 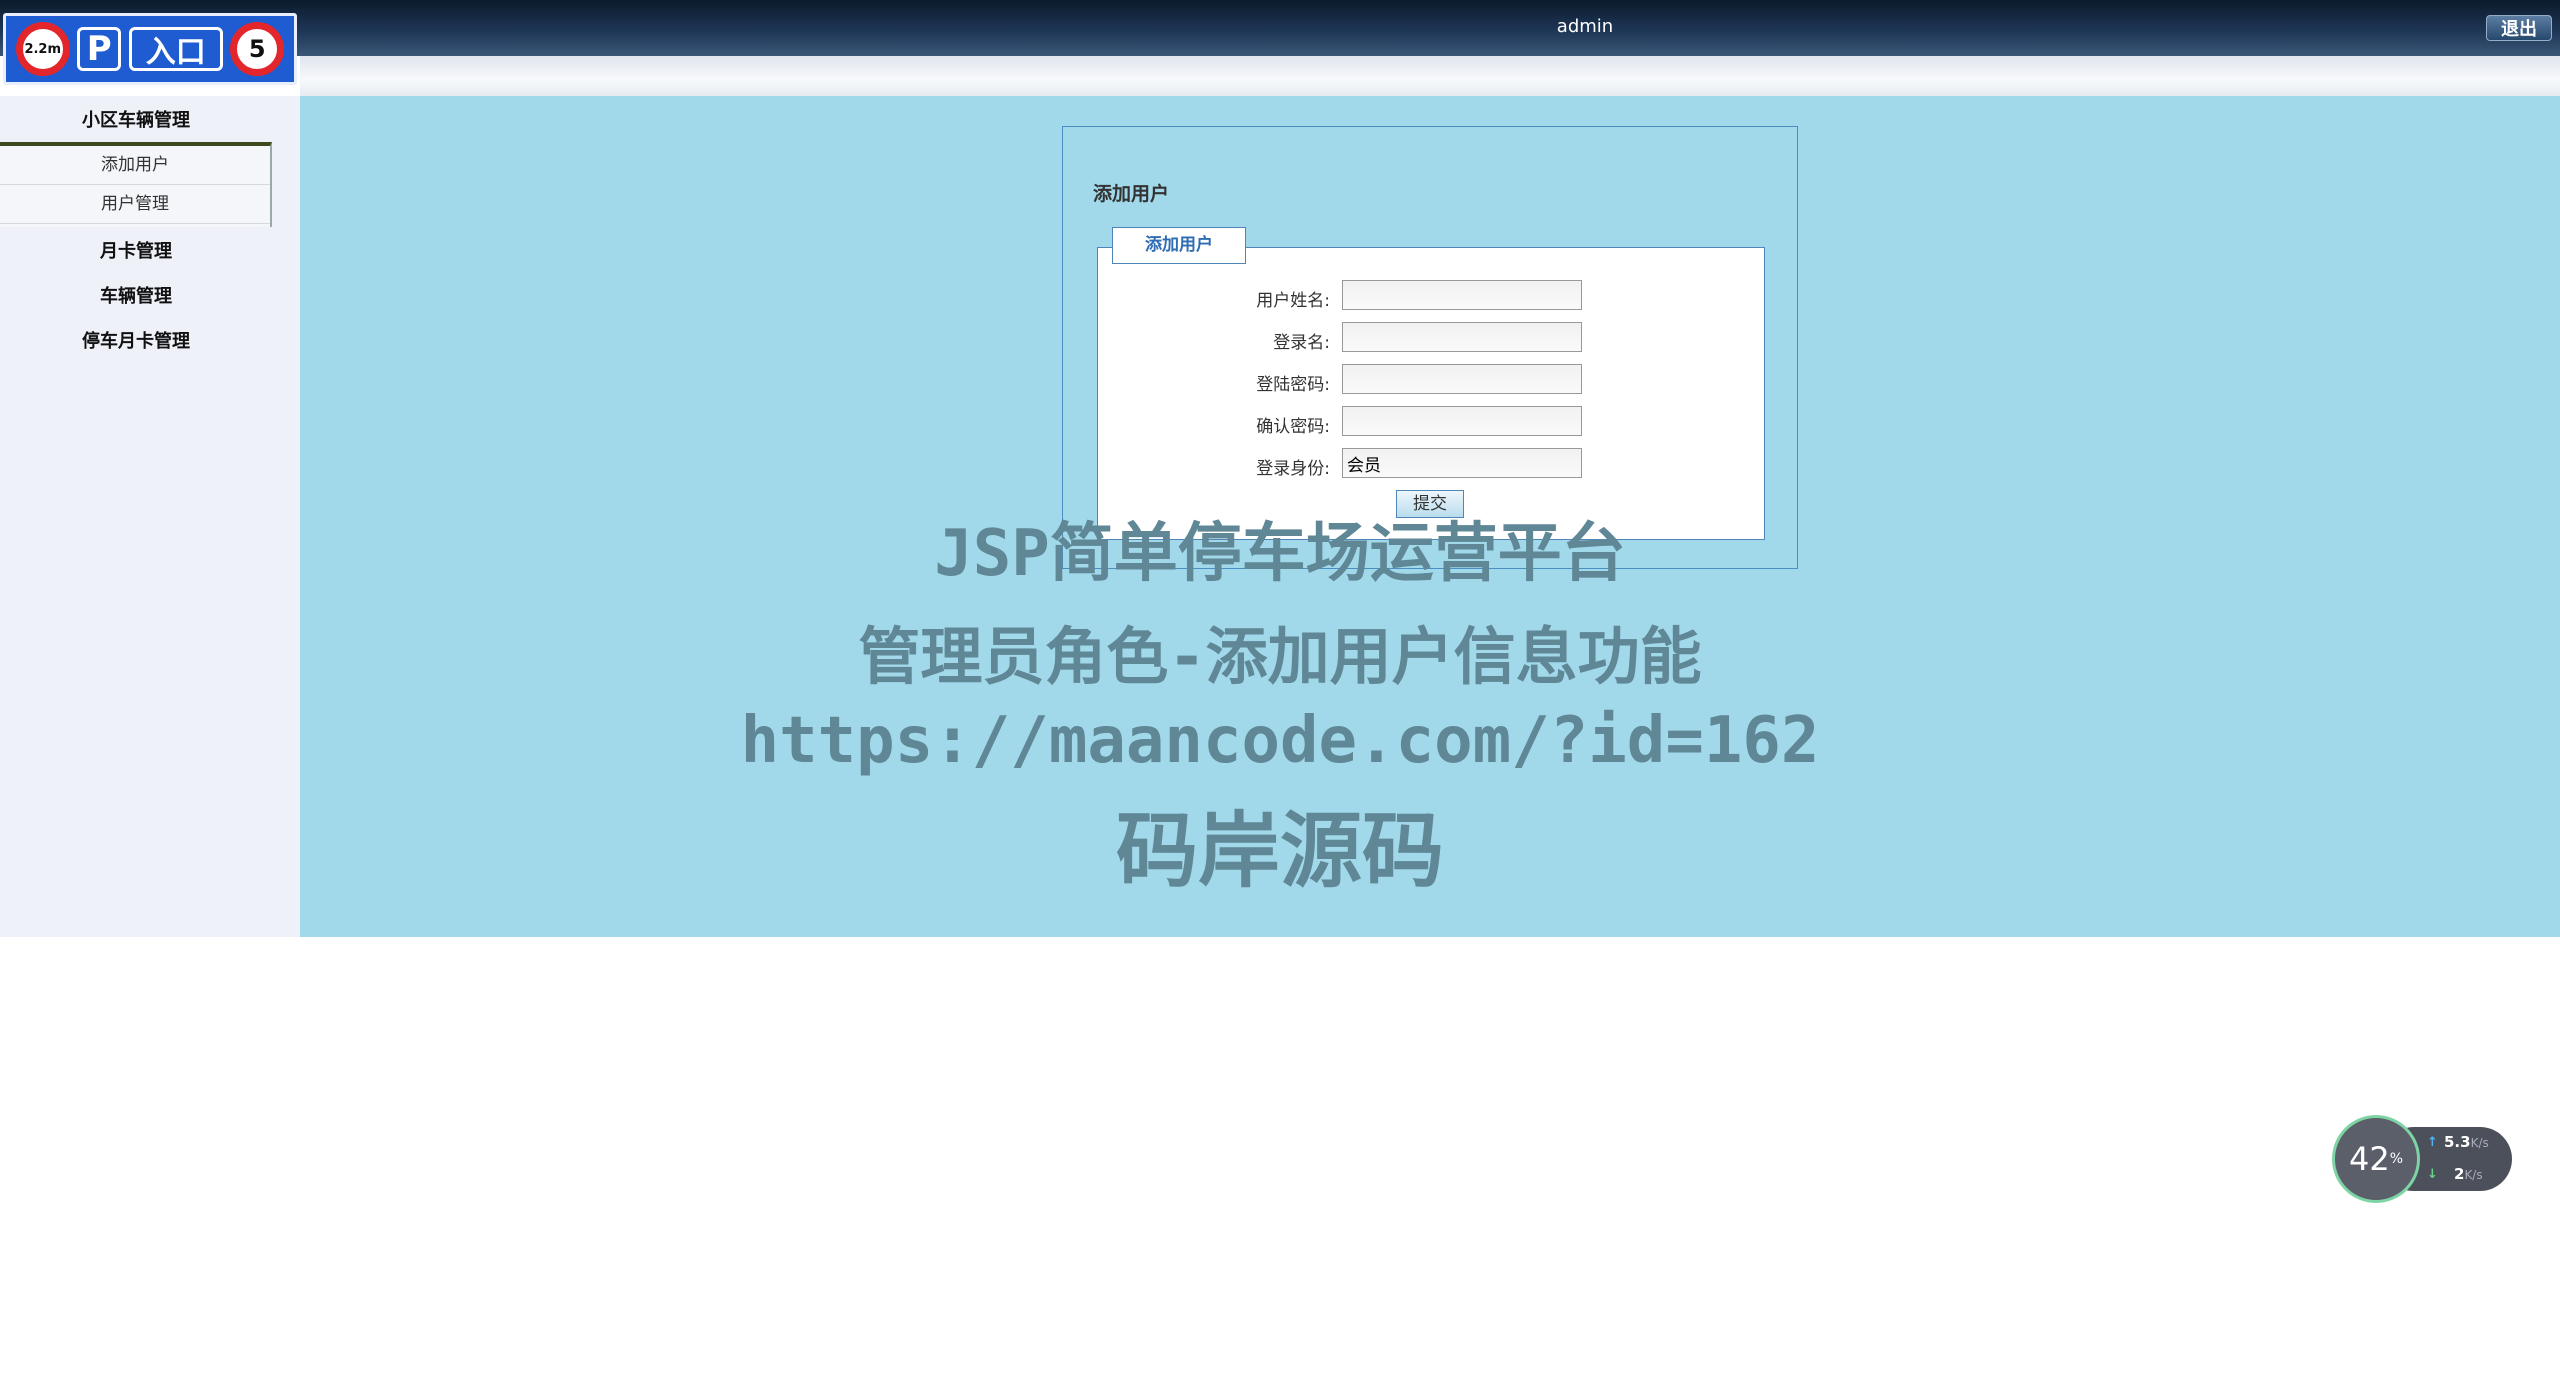 I want to click on sidebar-group-community-vehicle: 小区车辆管理, so click(x=136, y=119).